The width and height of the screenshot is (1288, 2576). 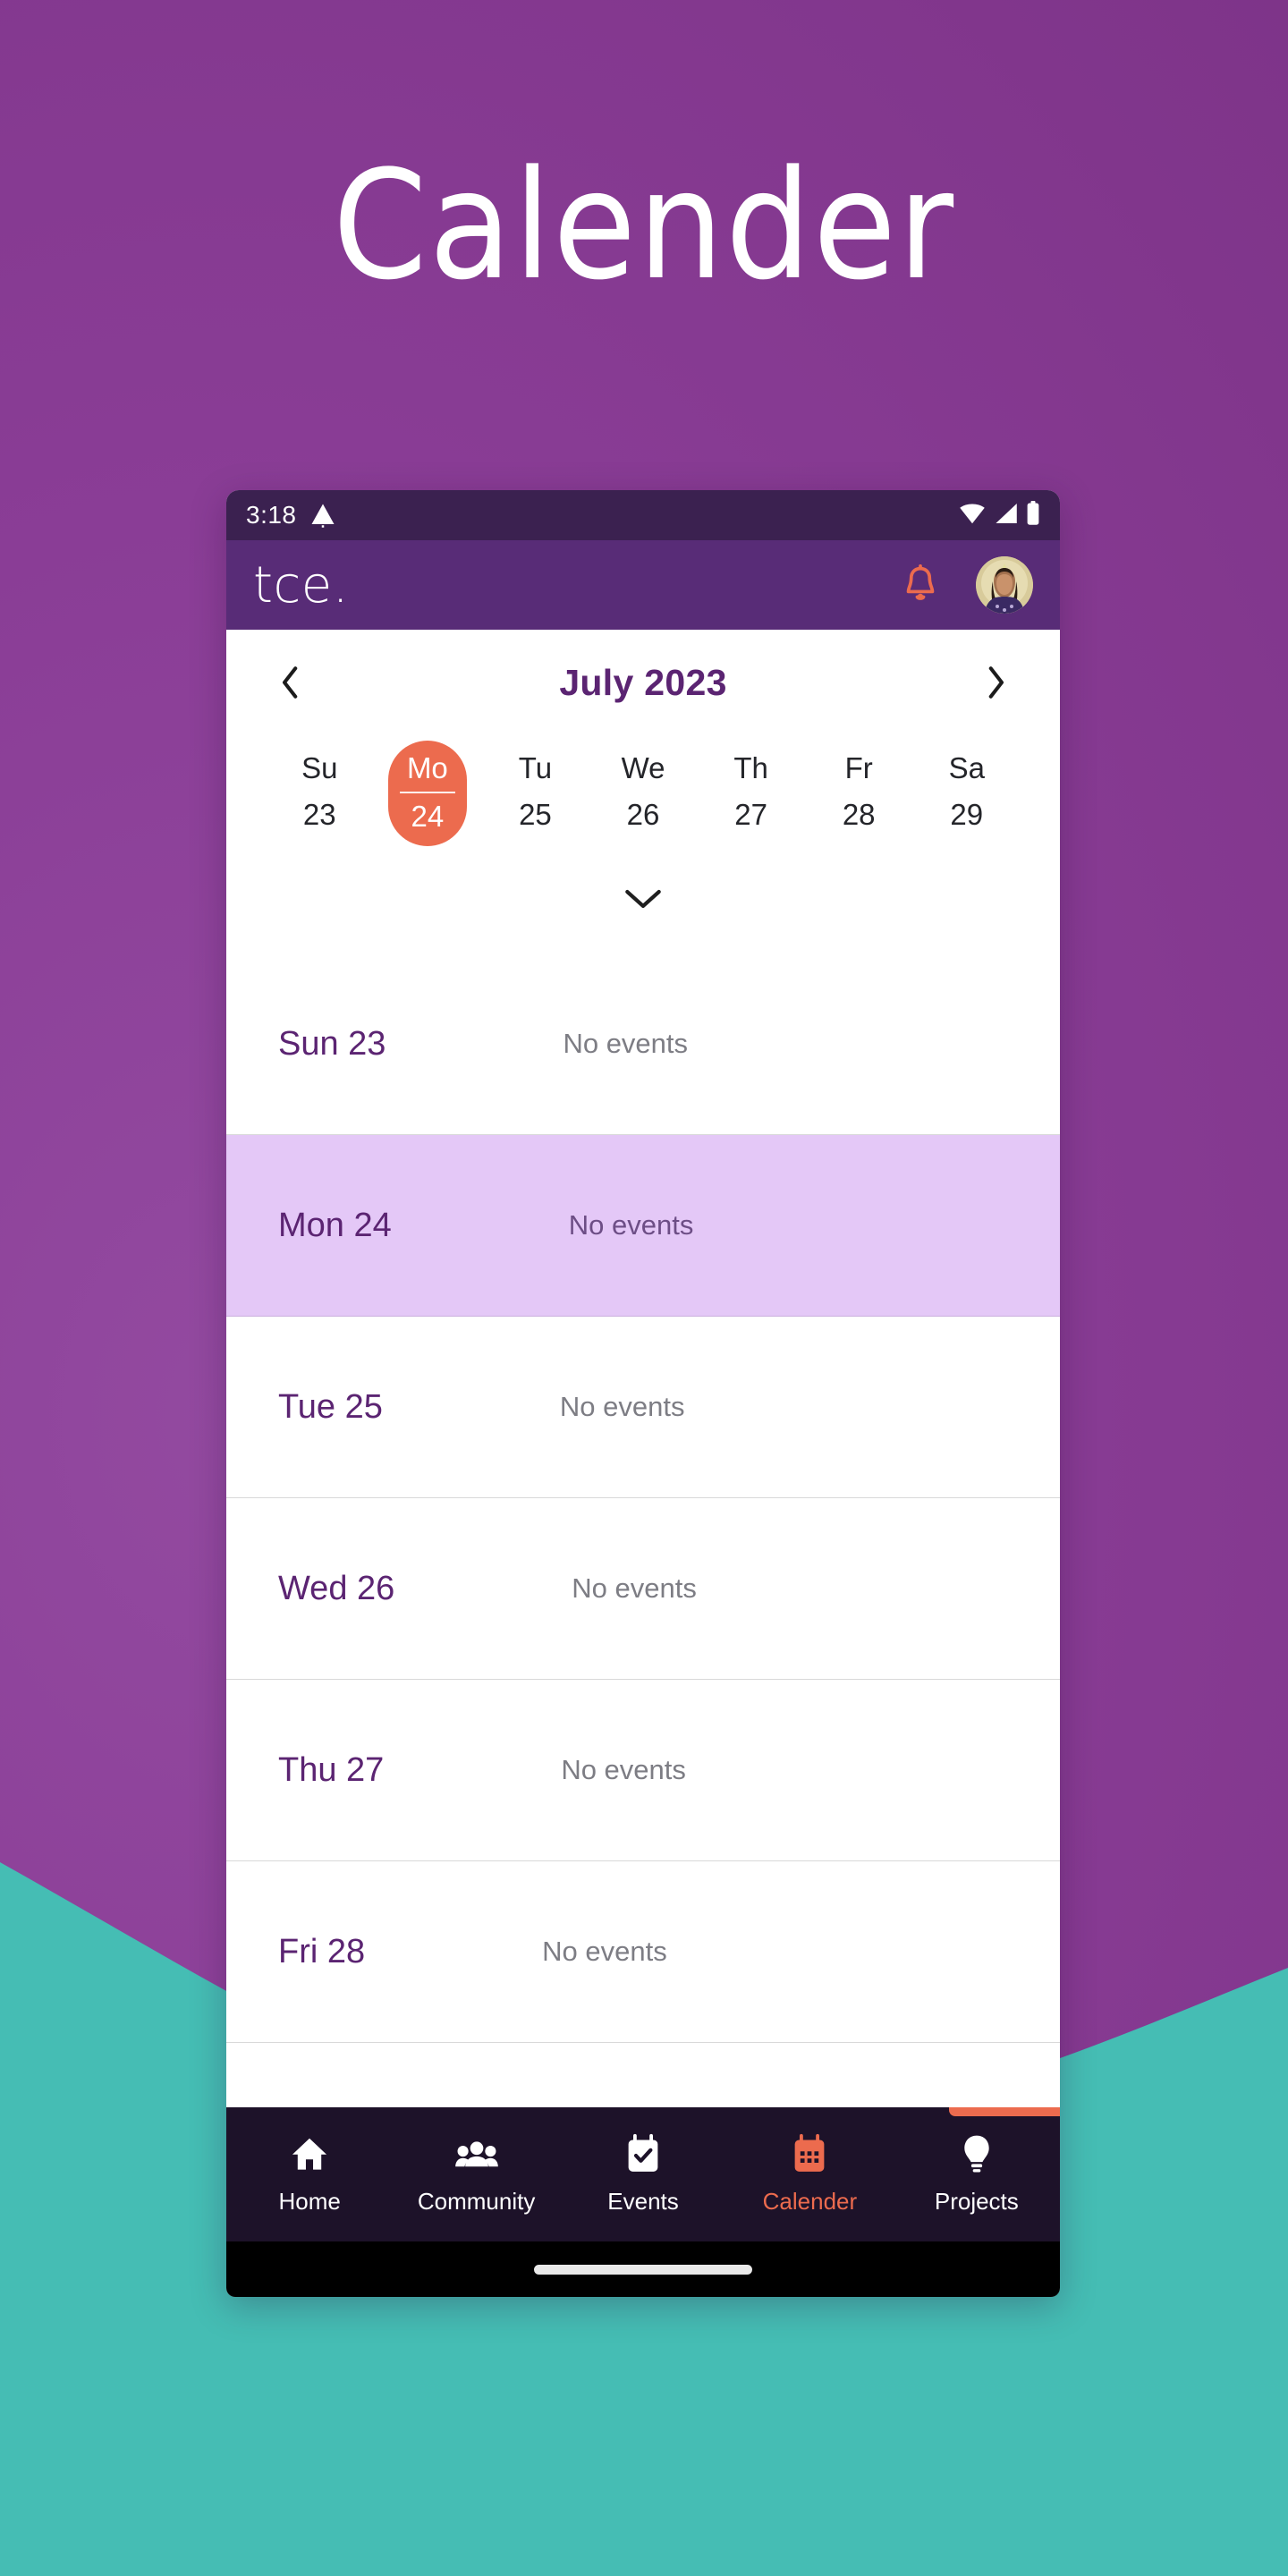 I want to click on month-navigation: July 2023, so click(x=643, y=682).